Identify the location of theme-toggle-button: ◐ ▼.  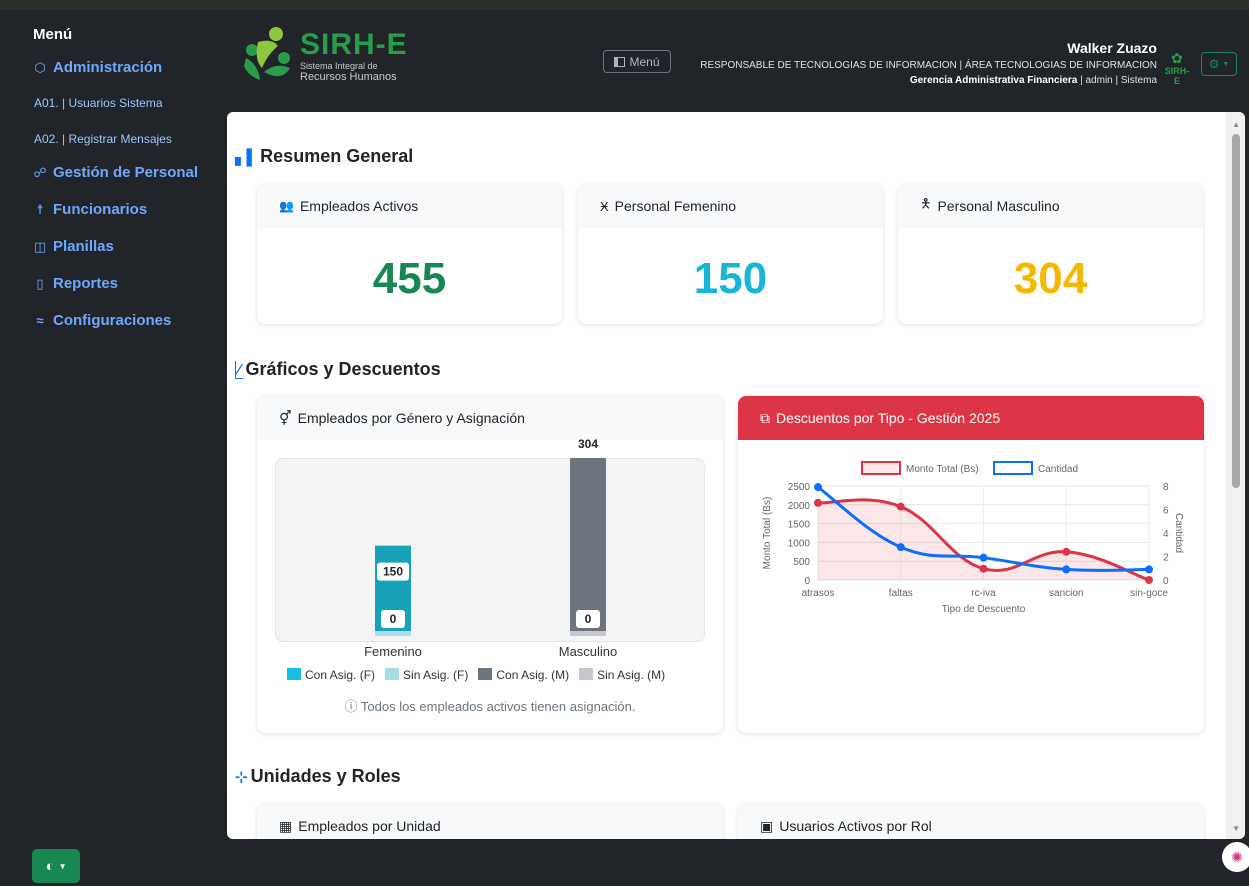
(56, 866).